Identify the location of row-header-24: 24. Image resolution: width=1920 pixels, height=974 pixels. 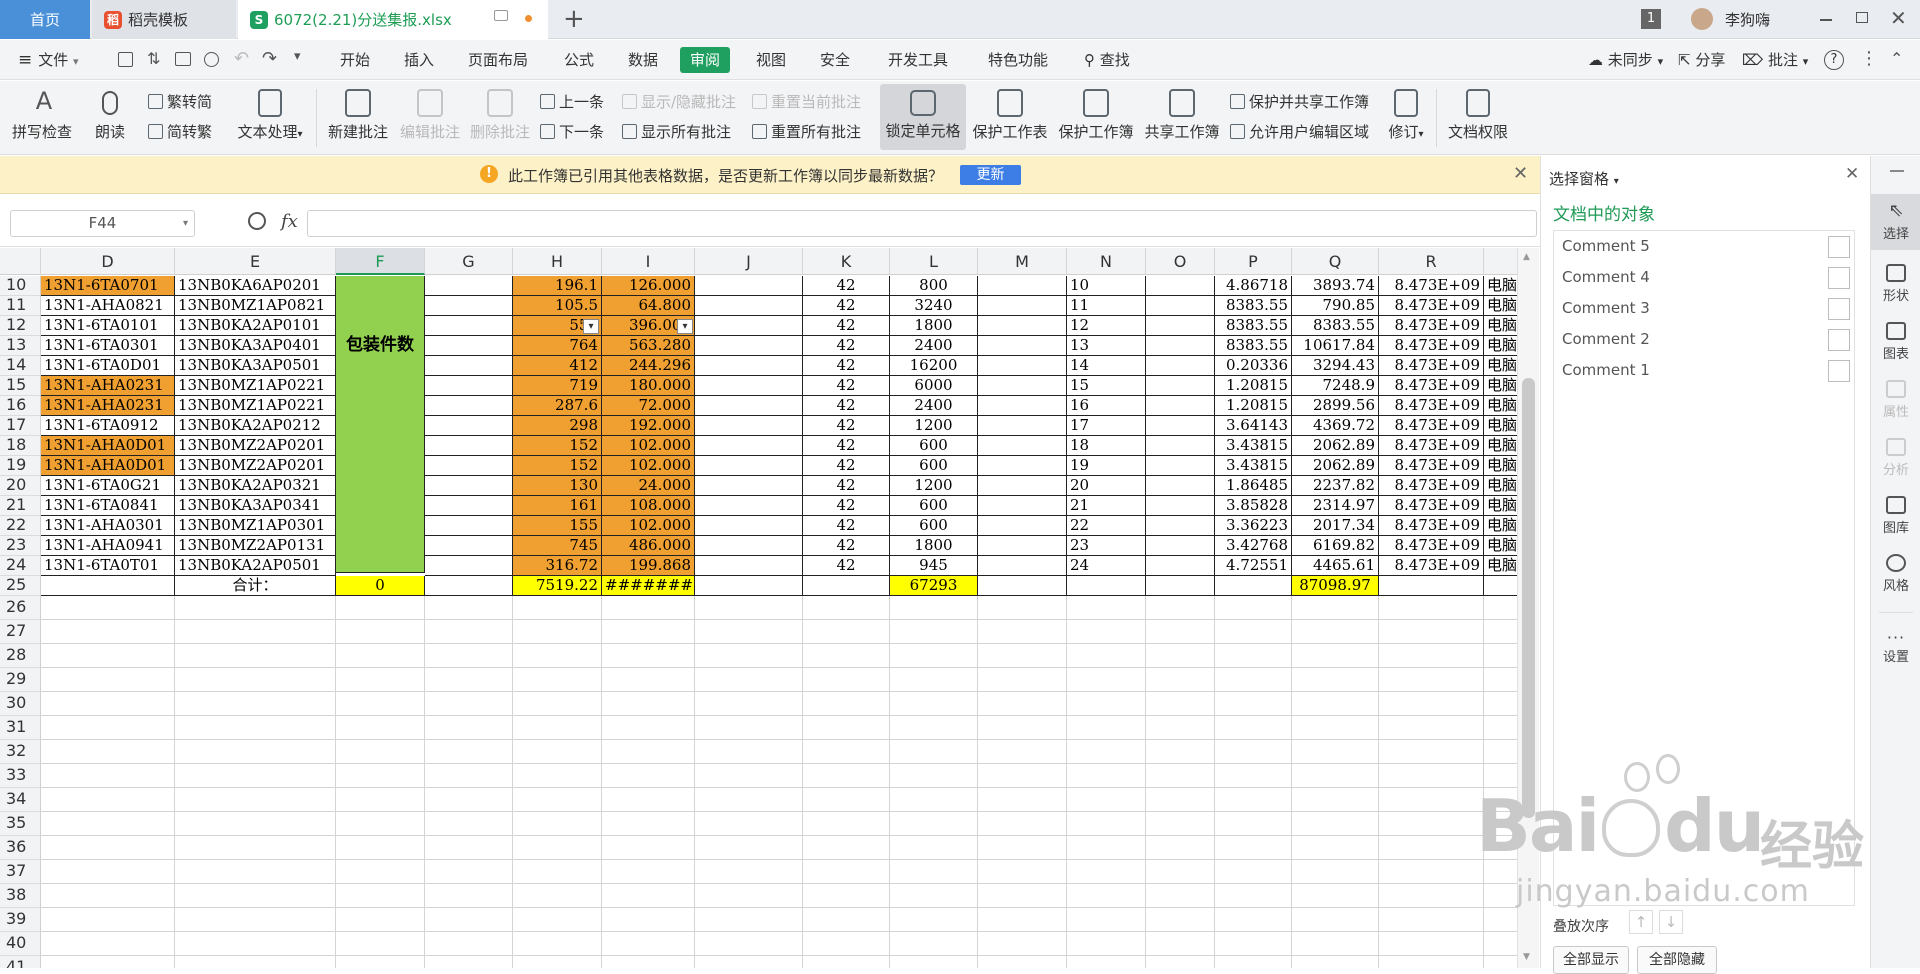
(20, 566).